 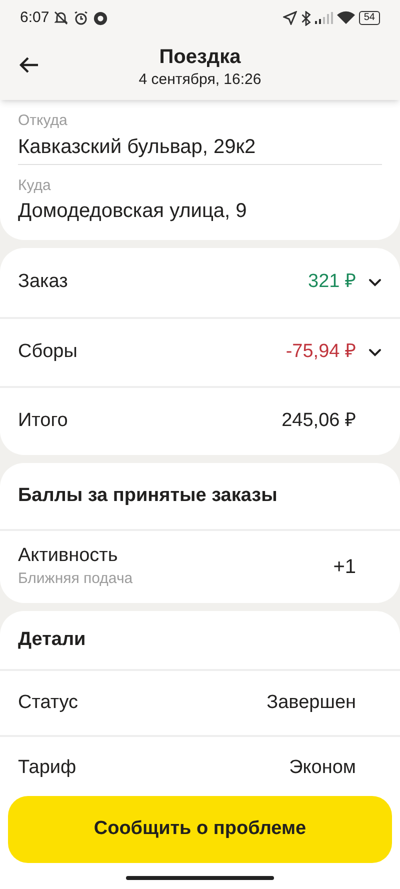 I want to click on battery-level: 54, so click(x=369, y=18).